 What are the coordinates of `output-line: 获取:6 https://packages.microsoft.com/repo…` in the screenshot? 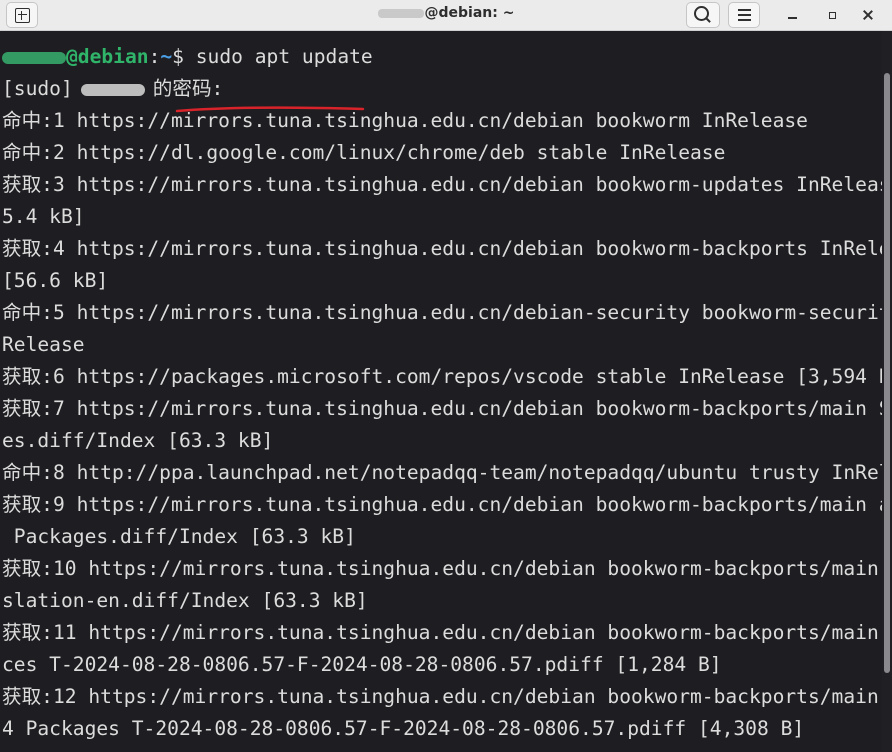 It's located at (442, 376).